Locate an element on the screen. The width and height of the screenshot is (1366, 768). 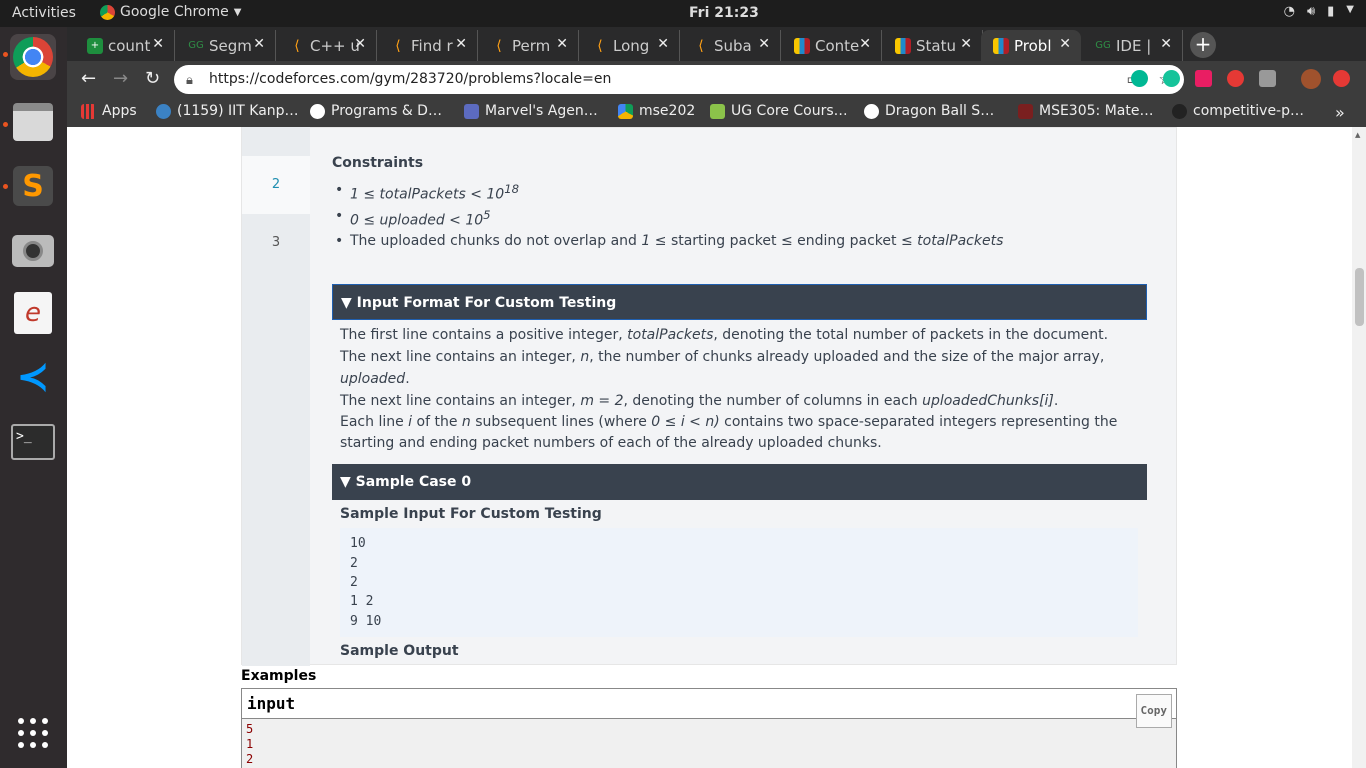
extension-icon is located at coordinates (1203, 78).